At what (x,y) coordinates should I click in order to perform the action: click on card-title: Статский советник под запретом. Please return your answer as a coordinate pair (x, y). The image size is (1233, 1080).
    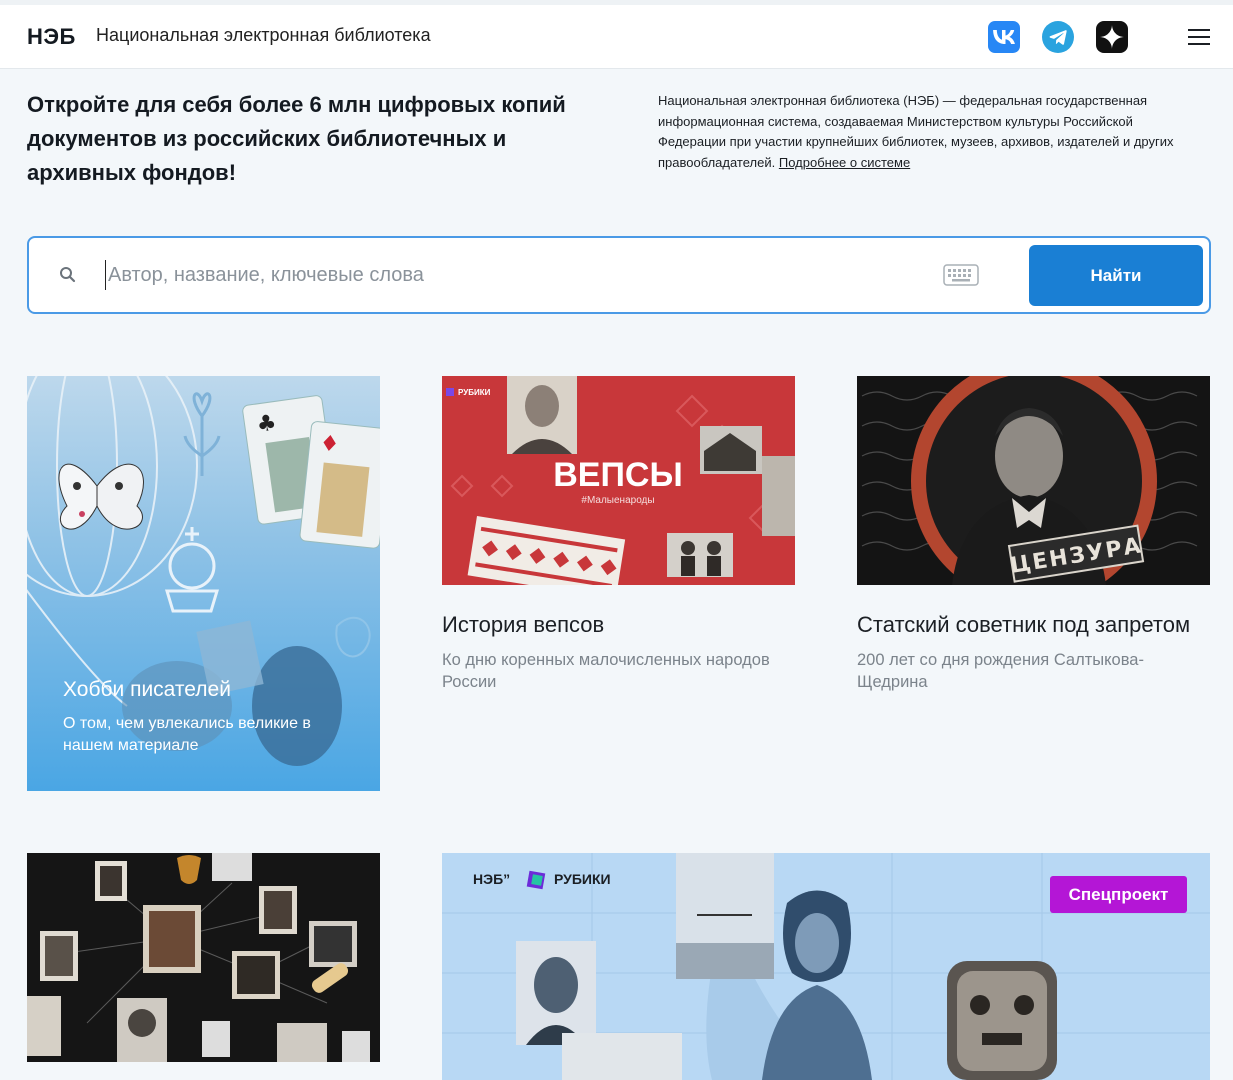
    Looking at the image, I should click on (1023, 625).